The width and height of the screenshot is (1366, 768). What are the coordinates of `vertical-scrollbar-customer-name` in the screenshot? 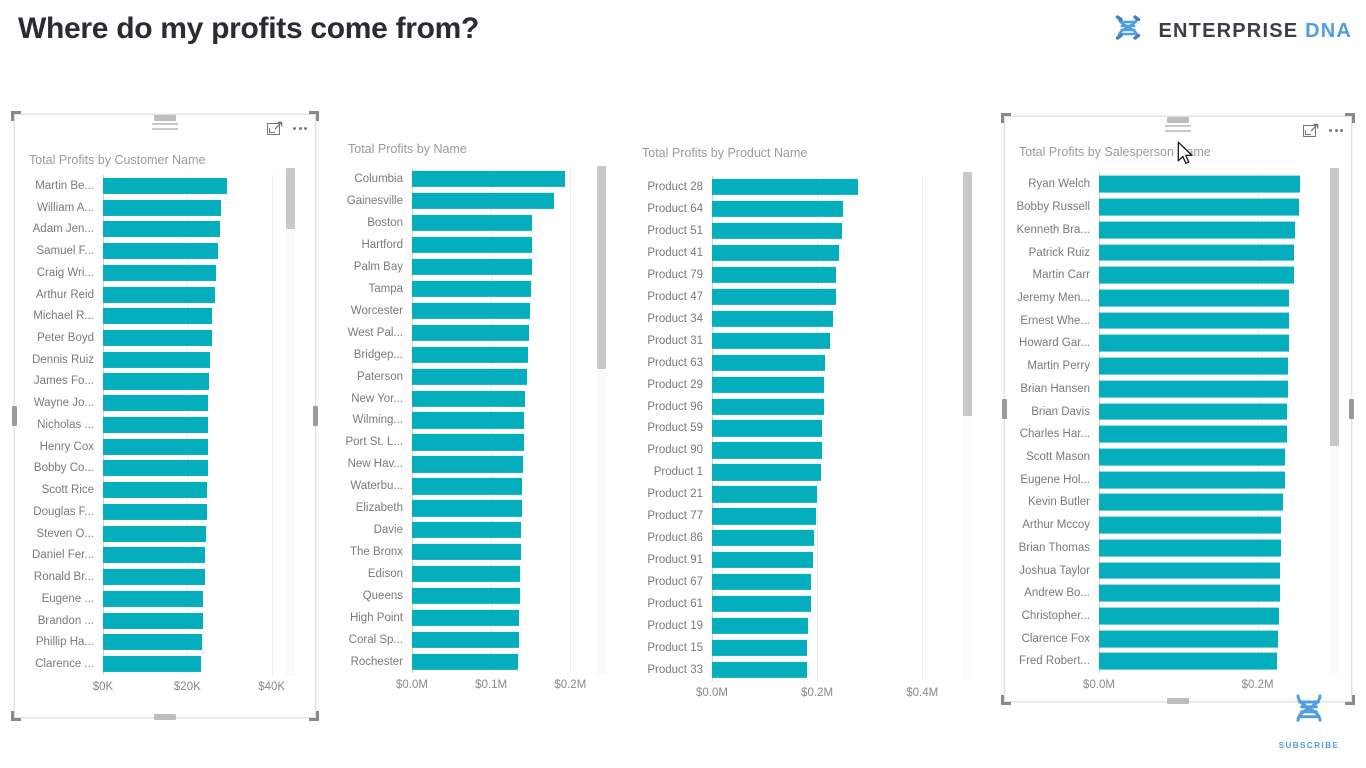 It's located at (290, 422).